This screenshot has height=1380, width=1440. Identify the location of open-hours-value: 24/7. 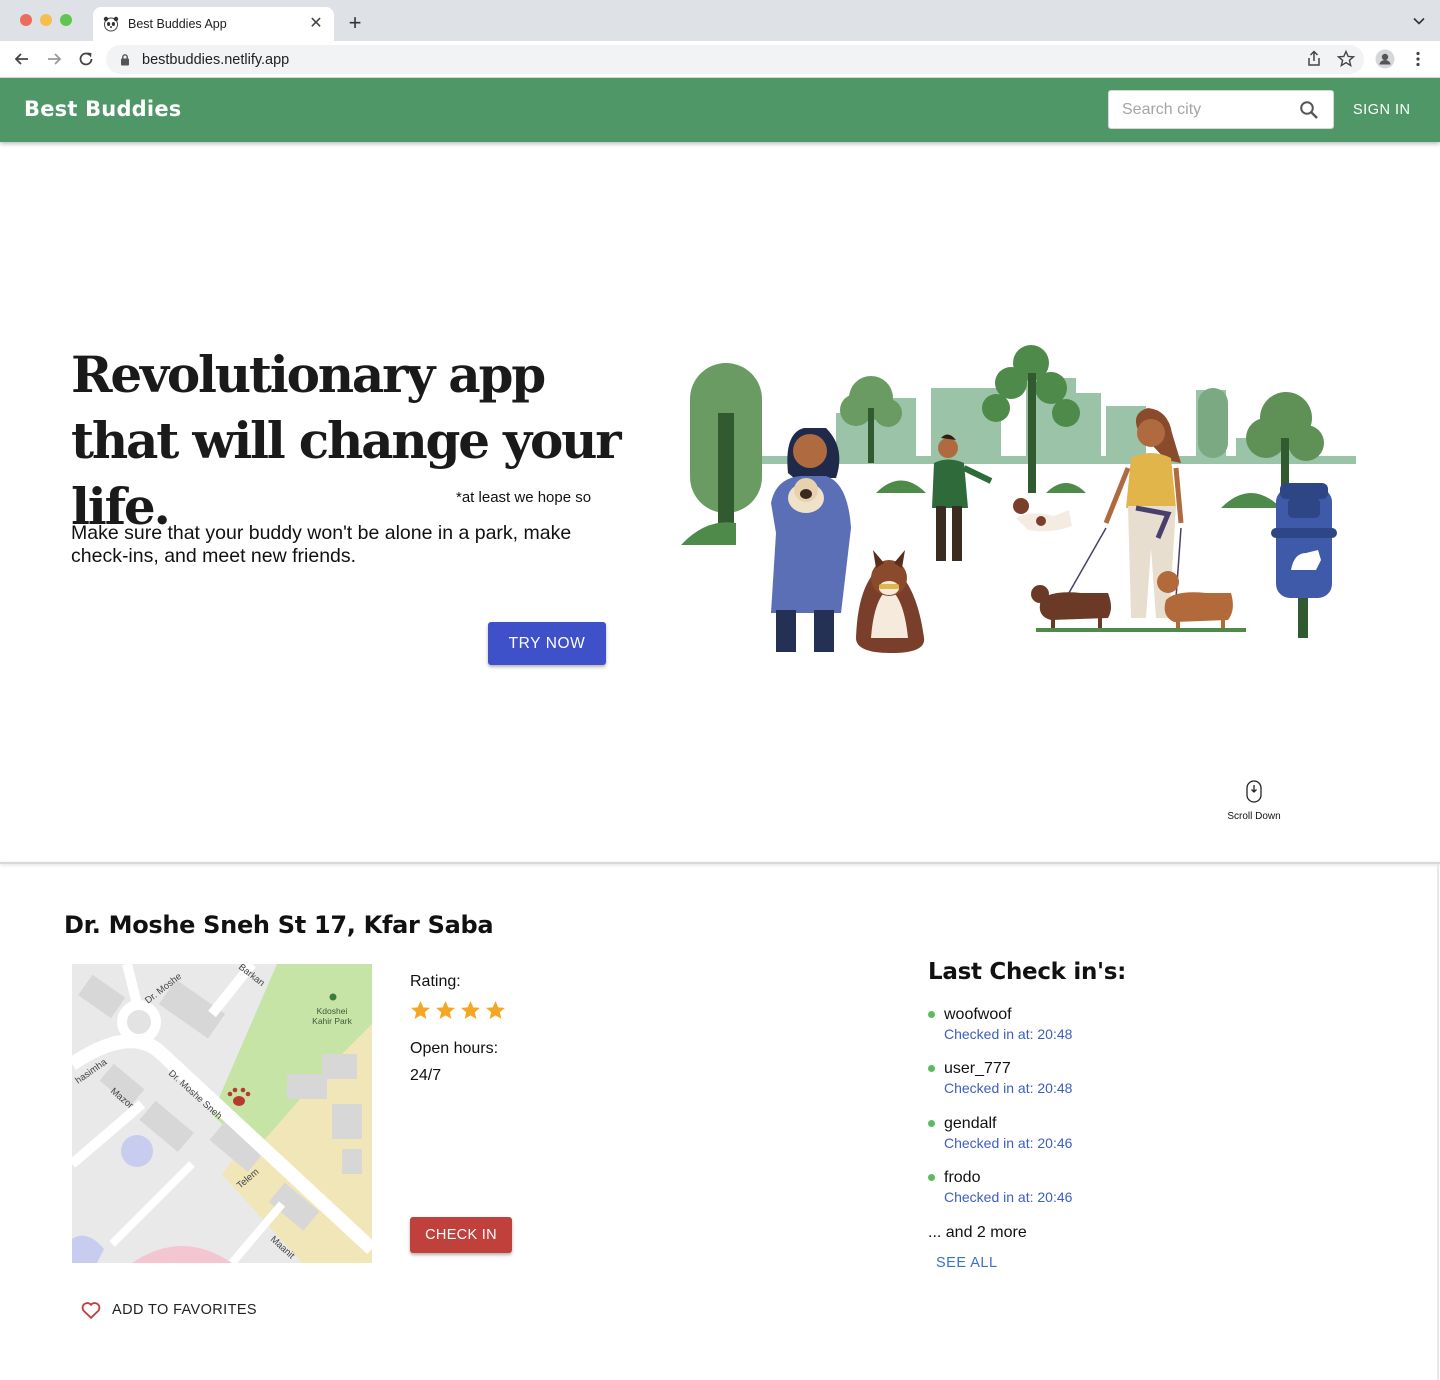
(426, 1075).